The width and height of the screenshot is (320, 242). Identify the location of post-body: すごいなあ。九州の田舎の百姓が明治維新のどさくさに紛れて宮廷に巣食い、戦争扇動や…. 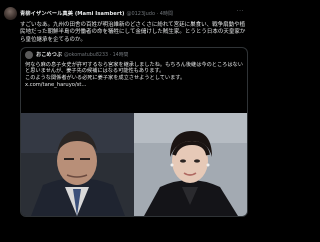
(133, 32).